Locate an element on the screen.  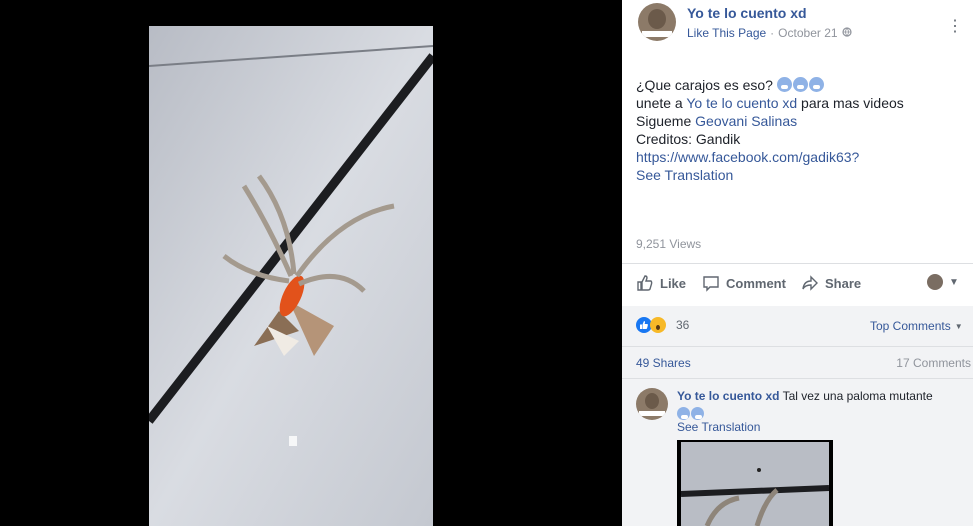
divider is located at coordinates (797, 263).